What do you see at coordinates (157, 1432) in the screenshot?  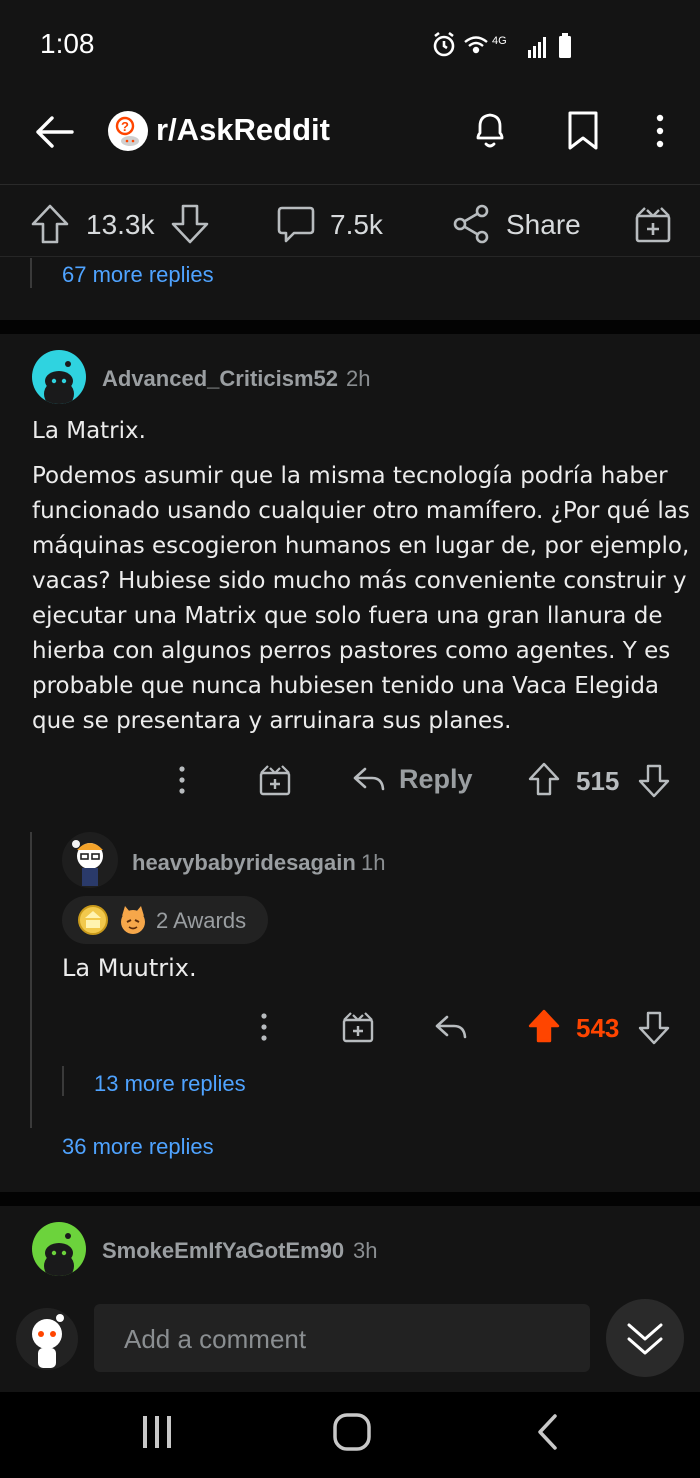 I see `recent-apps-icon` at bounding box center [157, 1432].